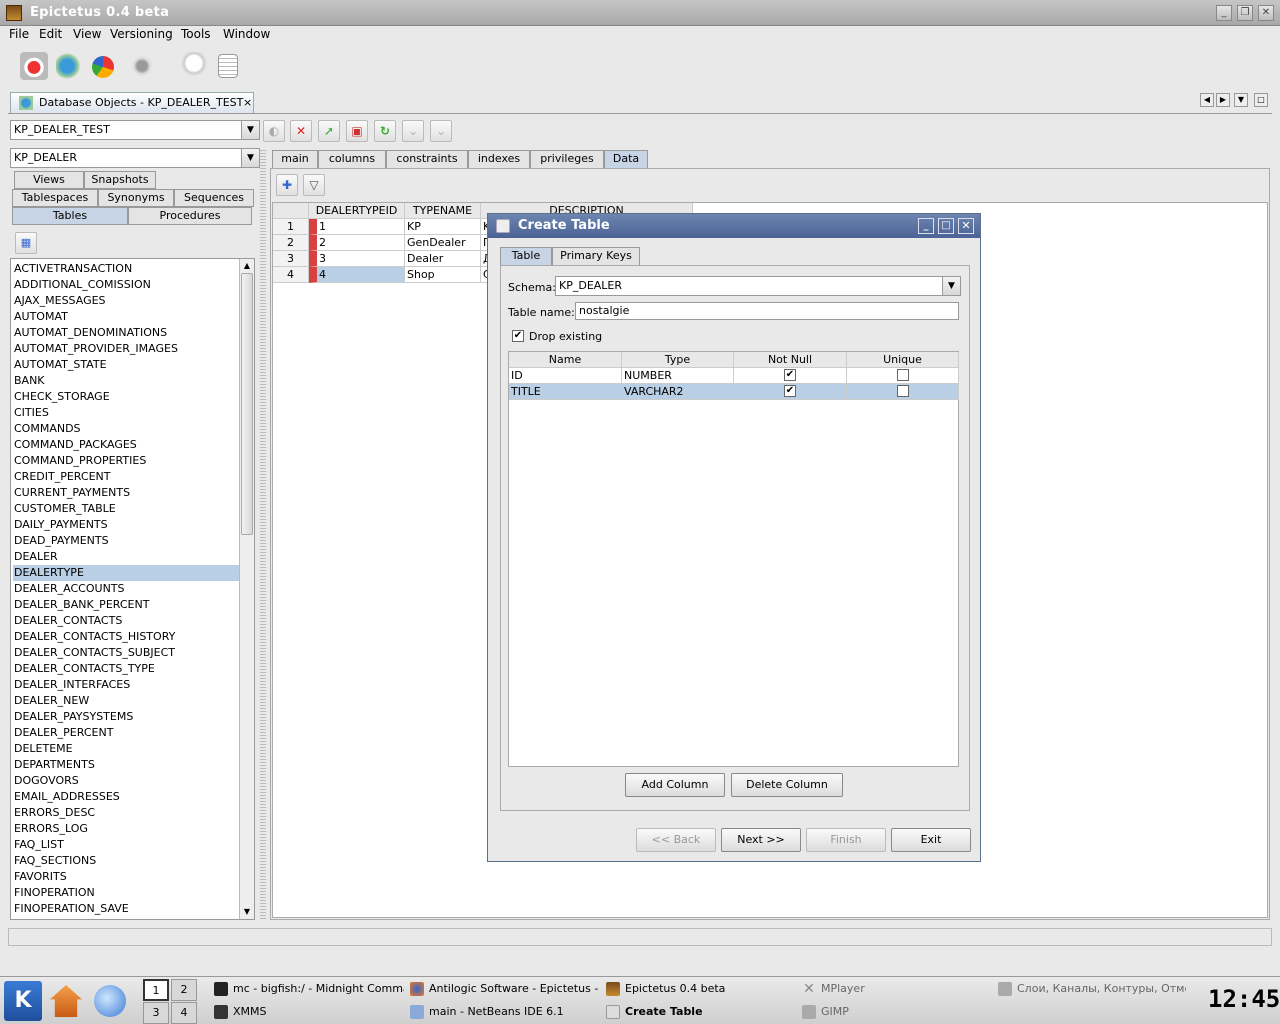  Describe the element at coordinates (505, 1012) in the screenshot. I see `task-netbeans: main - NetBeans IDE 6.1` at that location.